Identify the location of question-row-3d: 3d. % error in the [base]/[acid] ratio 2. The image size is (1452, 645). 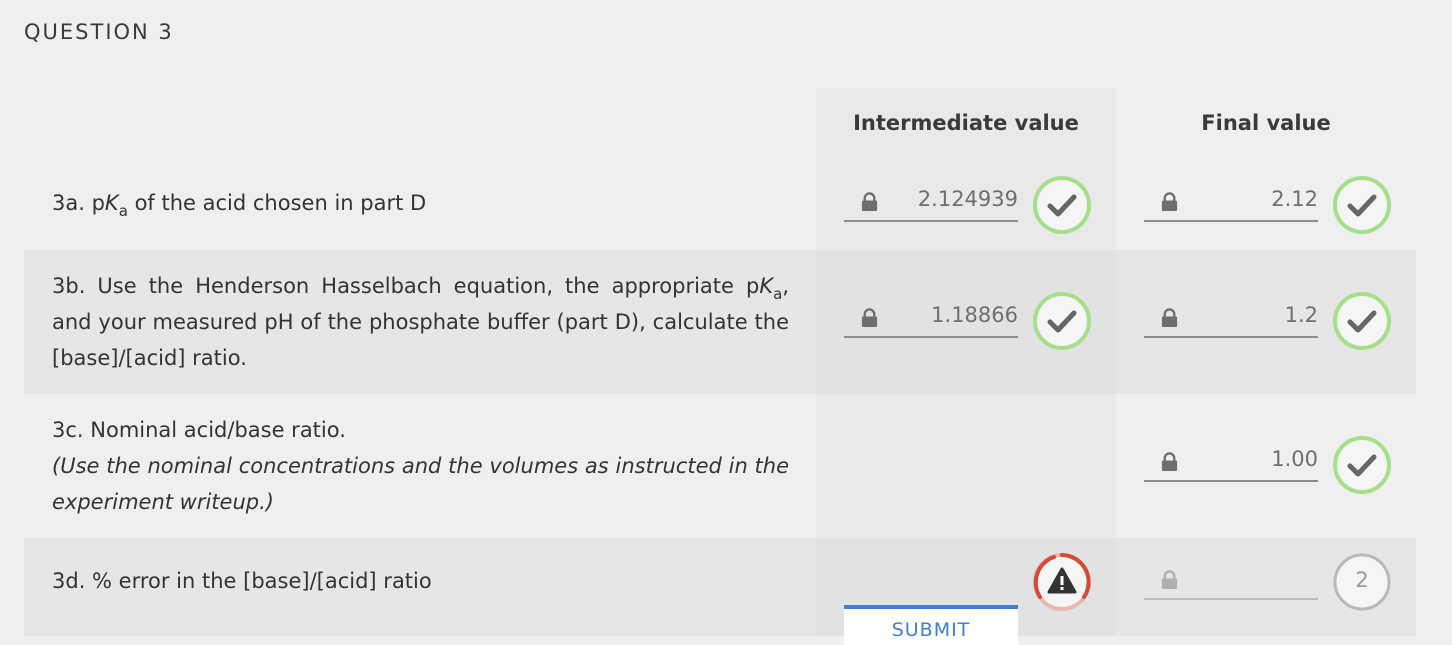
(720, 587).